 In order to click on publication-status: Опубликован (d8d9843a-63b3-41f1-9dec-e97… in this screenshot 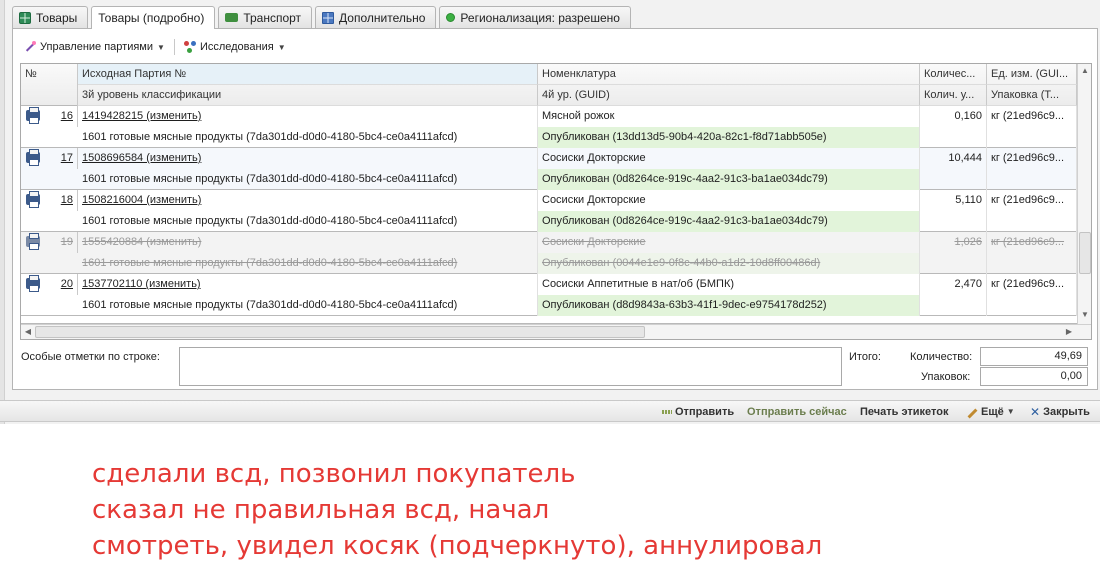, I will do `click(729, 305)`.